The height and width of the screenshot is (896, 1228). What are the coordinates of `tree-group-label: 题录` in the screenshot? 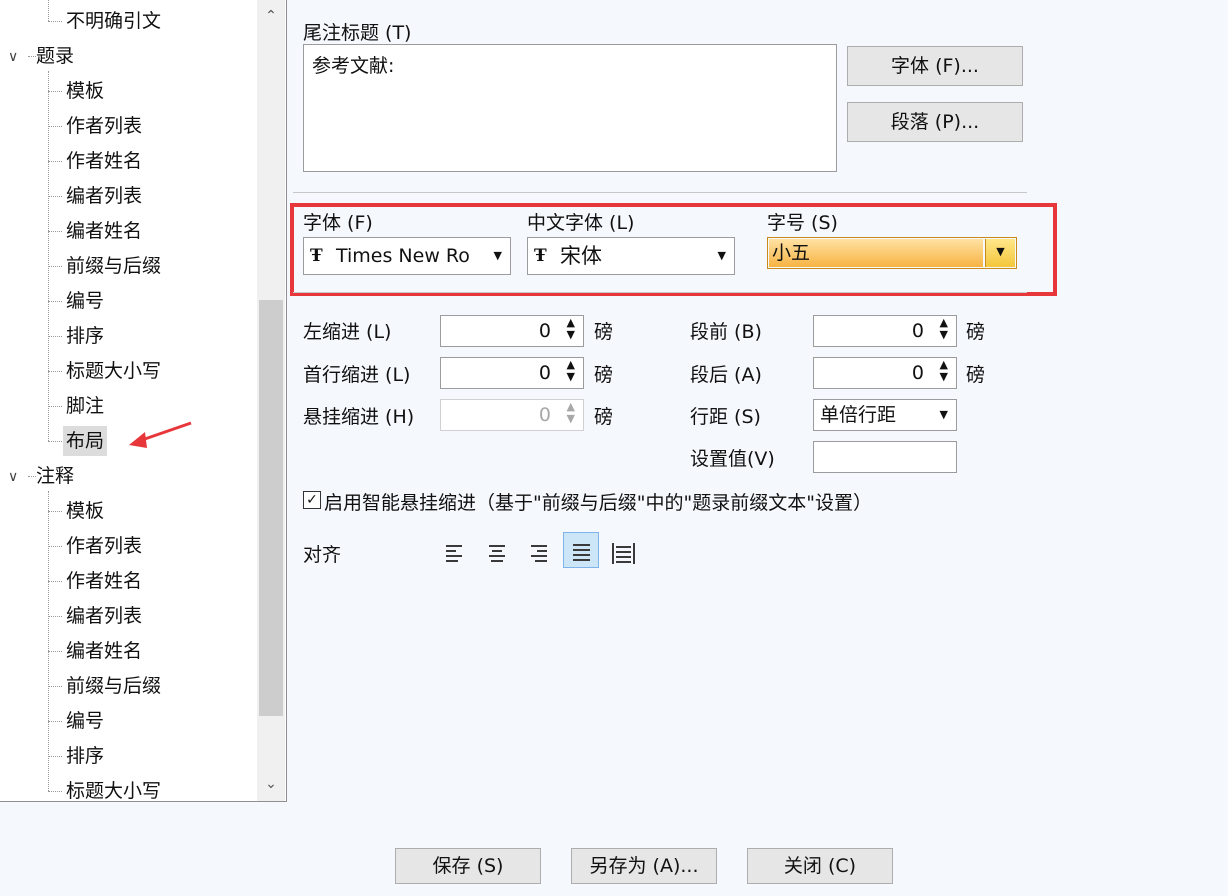 It's located at (55, 56).